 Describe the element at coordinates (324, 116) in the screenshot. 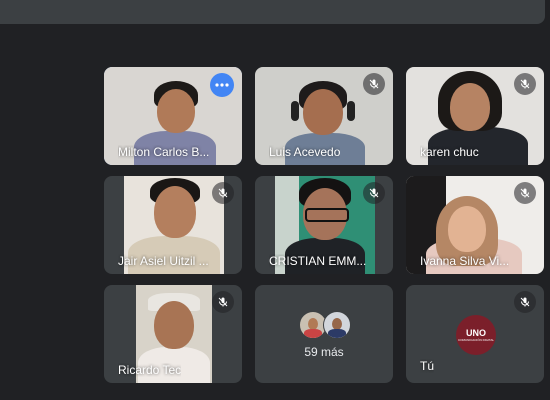

I see `participant-tile: Luis Acevedo` at that location.